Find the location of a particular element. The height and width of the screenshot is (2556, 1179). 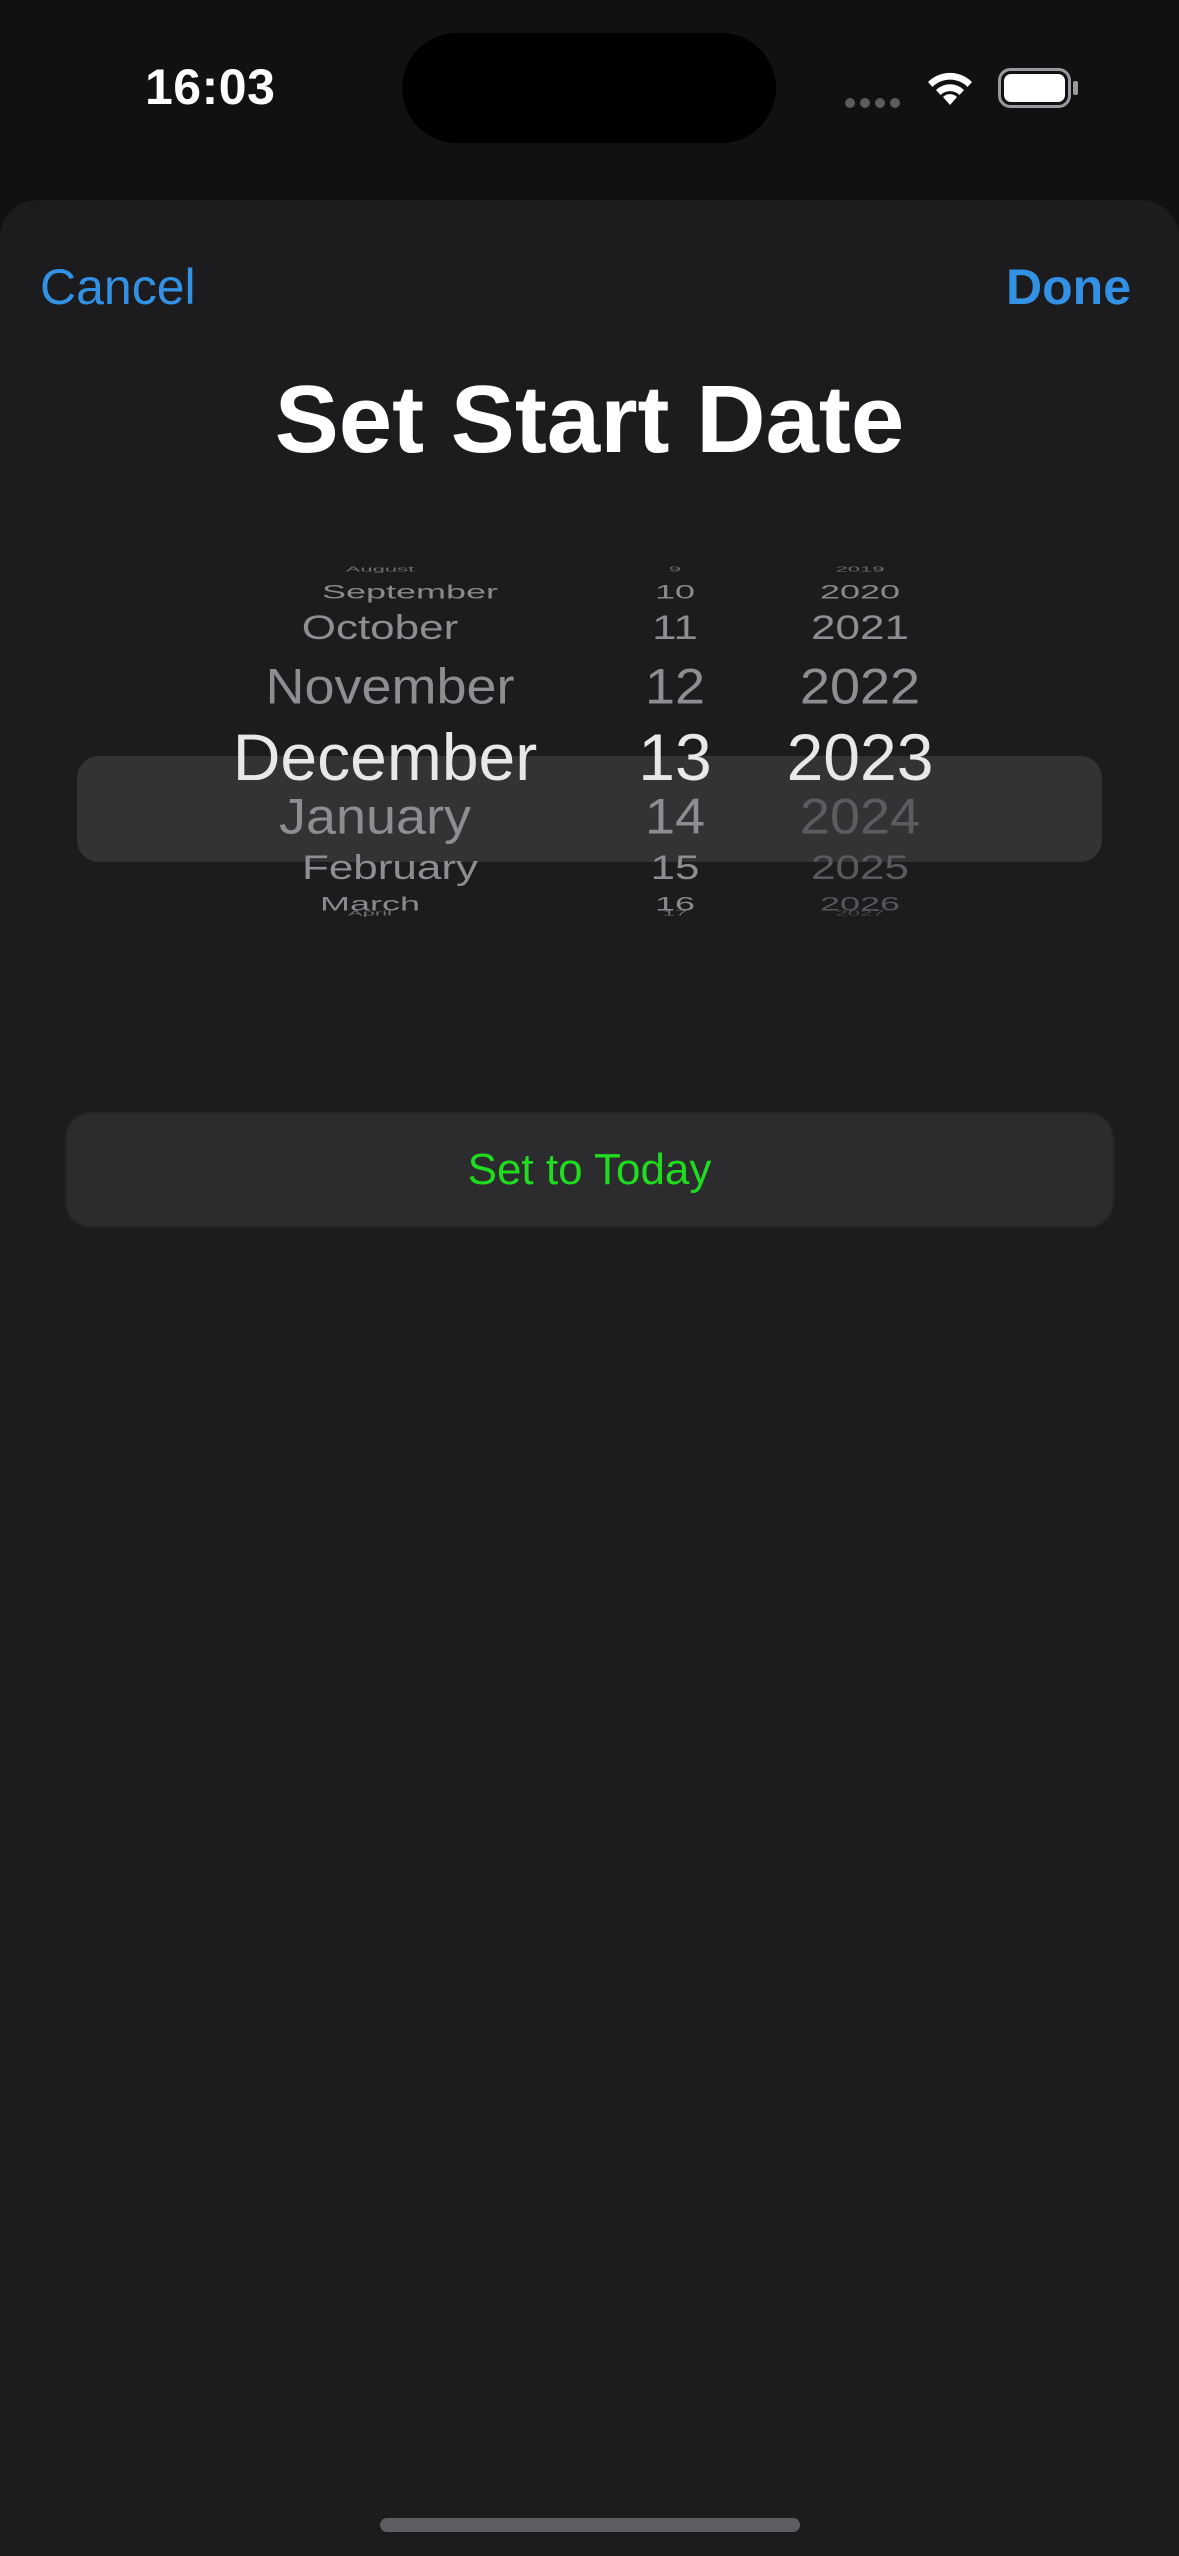

day-option: 17 is located at coordinates (675, 913).